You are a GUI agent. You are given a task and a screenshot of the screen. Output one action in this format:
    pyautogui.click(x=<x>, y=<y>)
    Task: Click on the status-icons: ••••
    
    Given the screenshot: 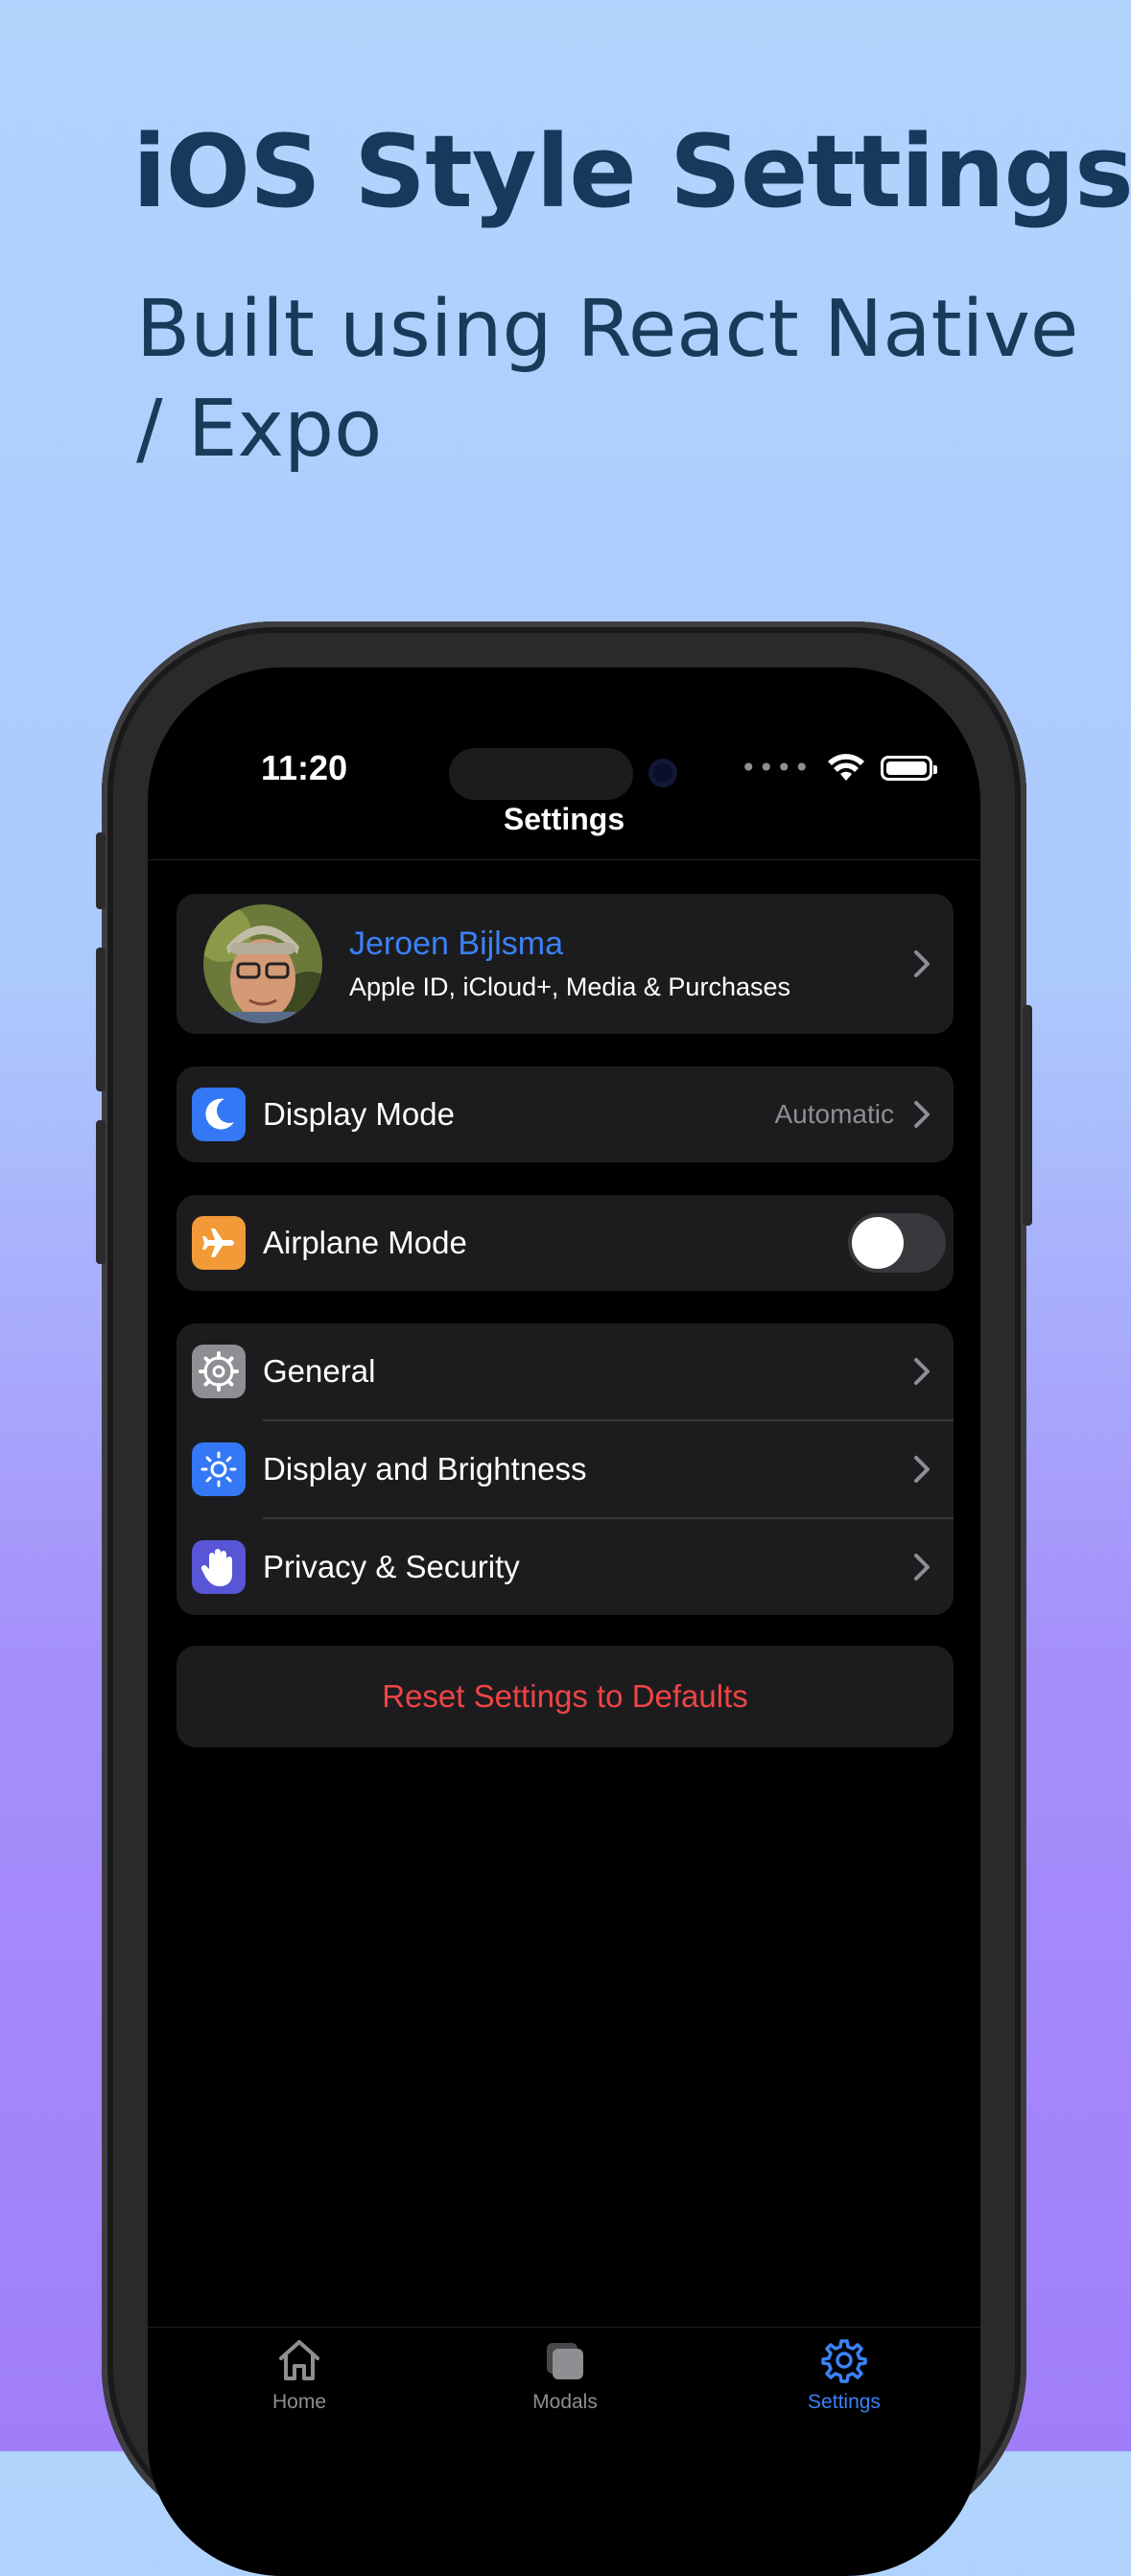 What is the action you would take?
    pyautogui.click(x=839, y=768)
    